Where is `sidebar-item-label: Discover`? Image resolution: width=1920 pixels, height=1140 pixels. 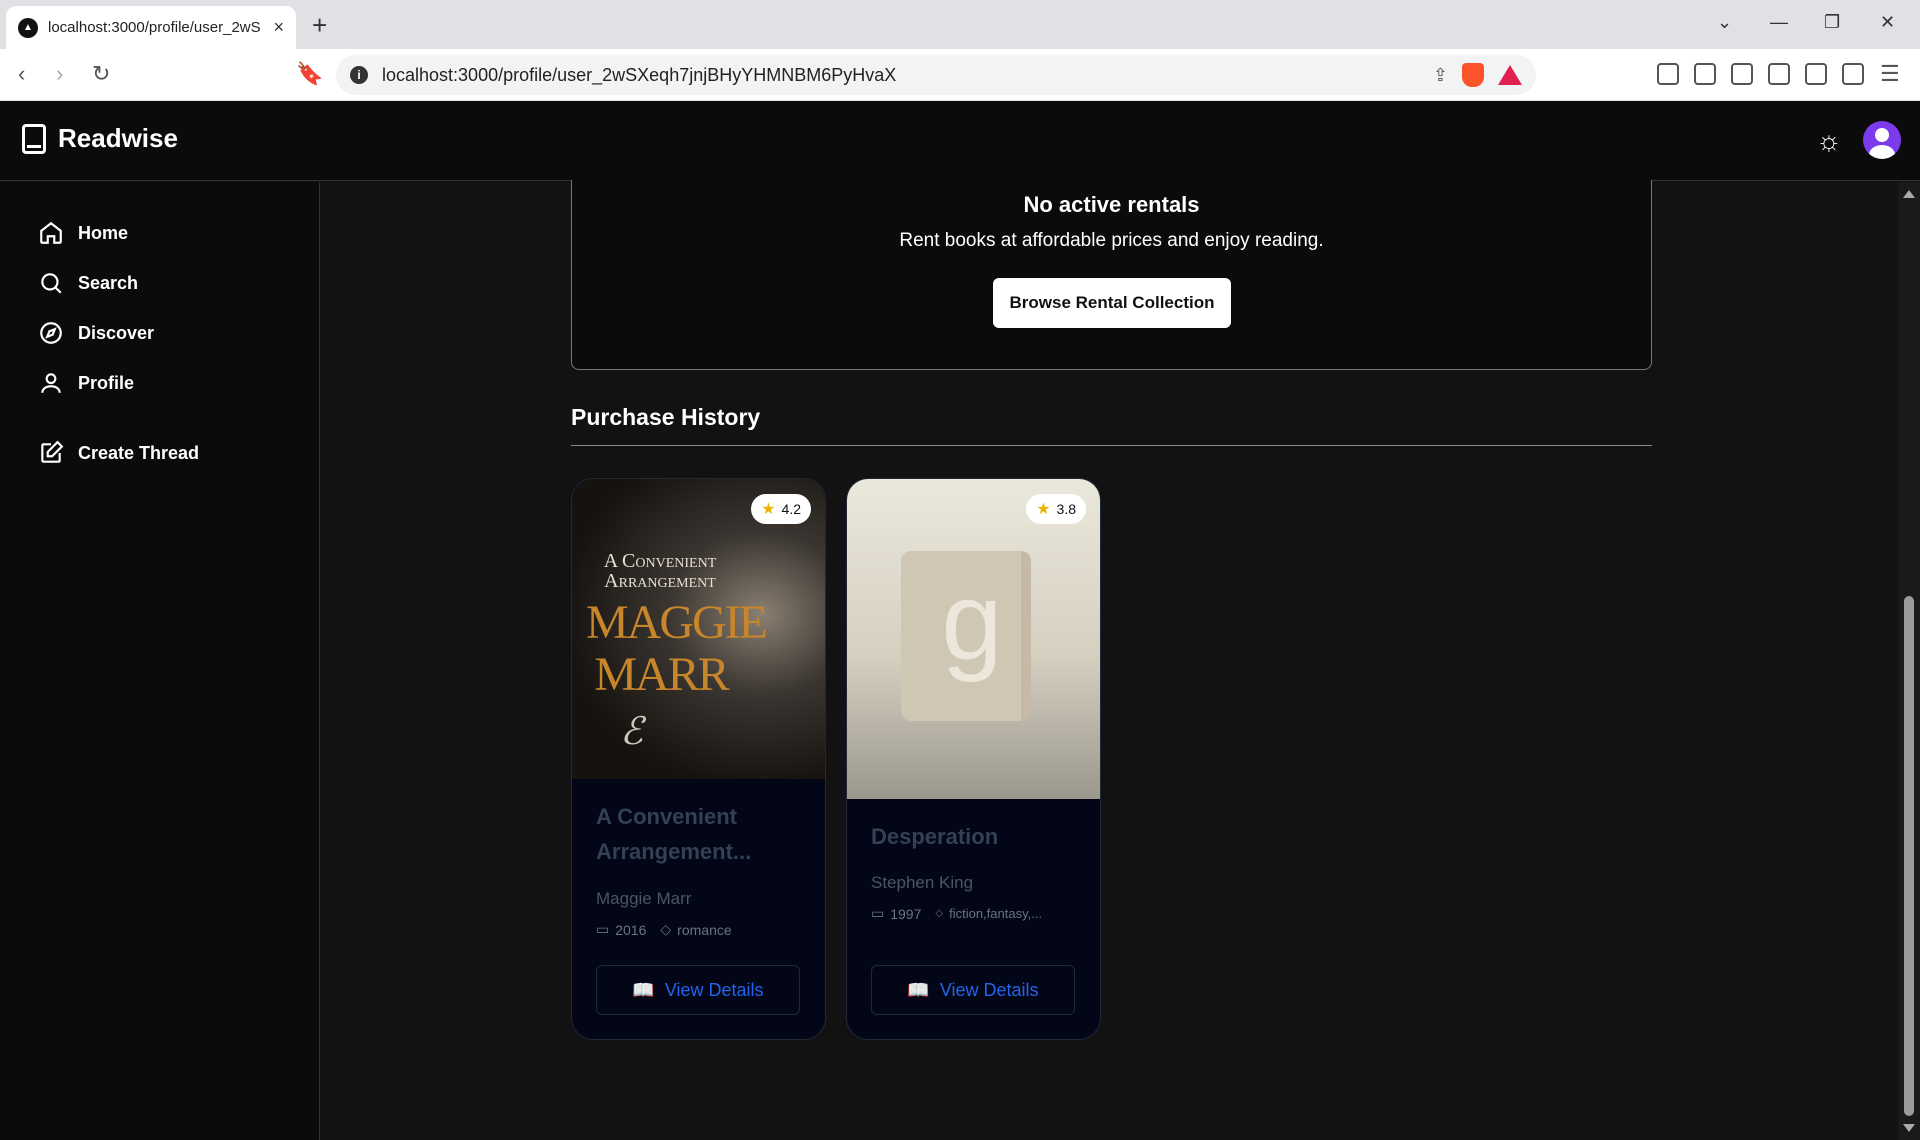
sidebar-item-label: Discover is located at coordinates (116, 332).